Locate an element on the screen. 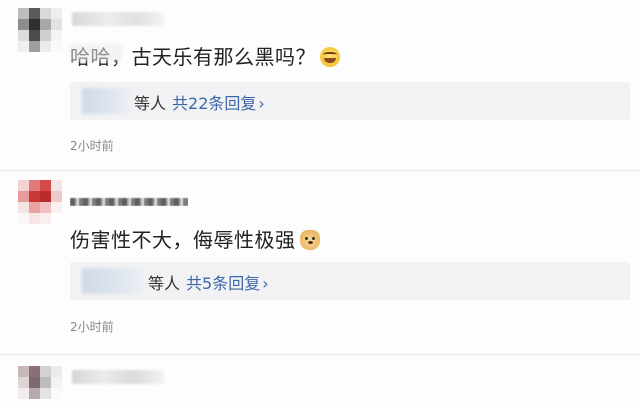  username-partial is located at coordinates (129, 199).